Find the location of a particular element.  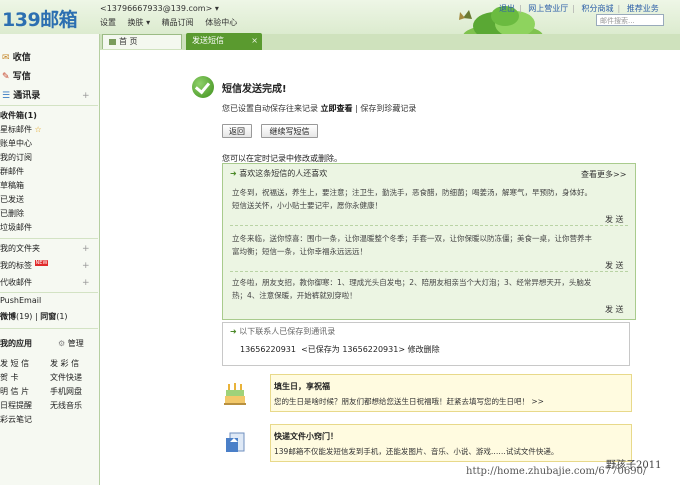

watermark: http://home.zhubajie.com/6770690/ is located at coordinates (556, 471).